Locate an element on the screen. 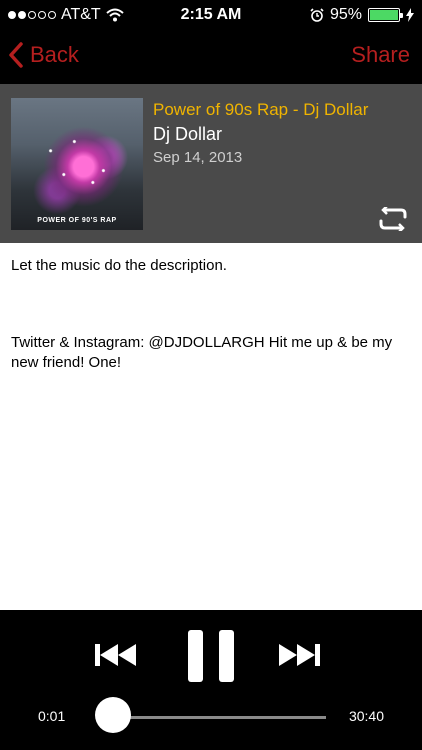 The image size is (422, 750). alarm-clock-icon is located at coordinates (317, 15).